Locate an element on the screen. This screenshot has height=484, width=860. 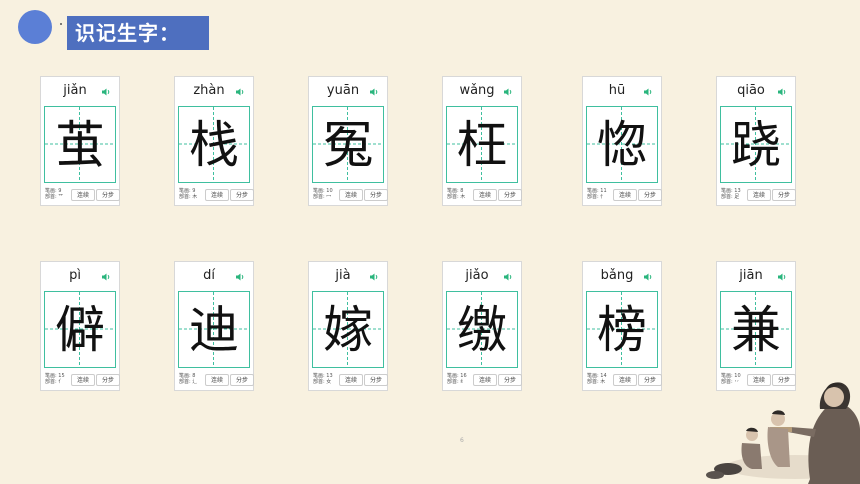
character-card: pì 僻 笔画: 15 部首: 亻 连续 分步 is located at coordinates (80, 326).